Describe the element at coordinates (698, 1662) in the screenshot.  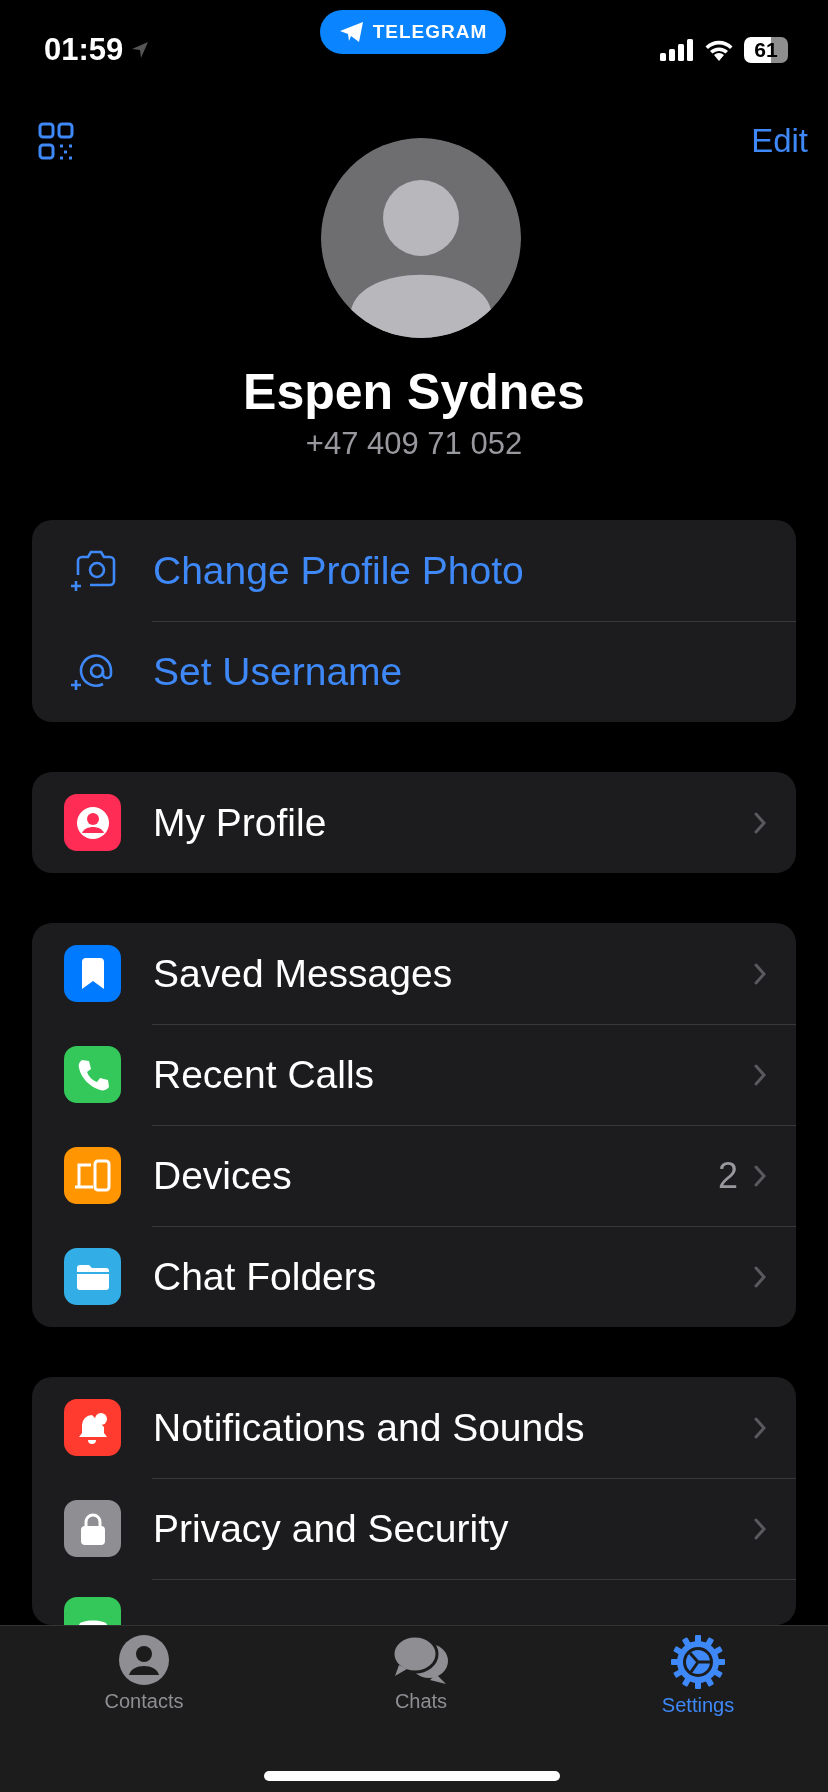
I see `gear-icon` at that location.